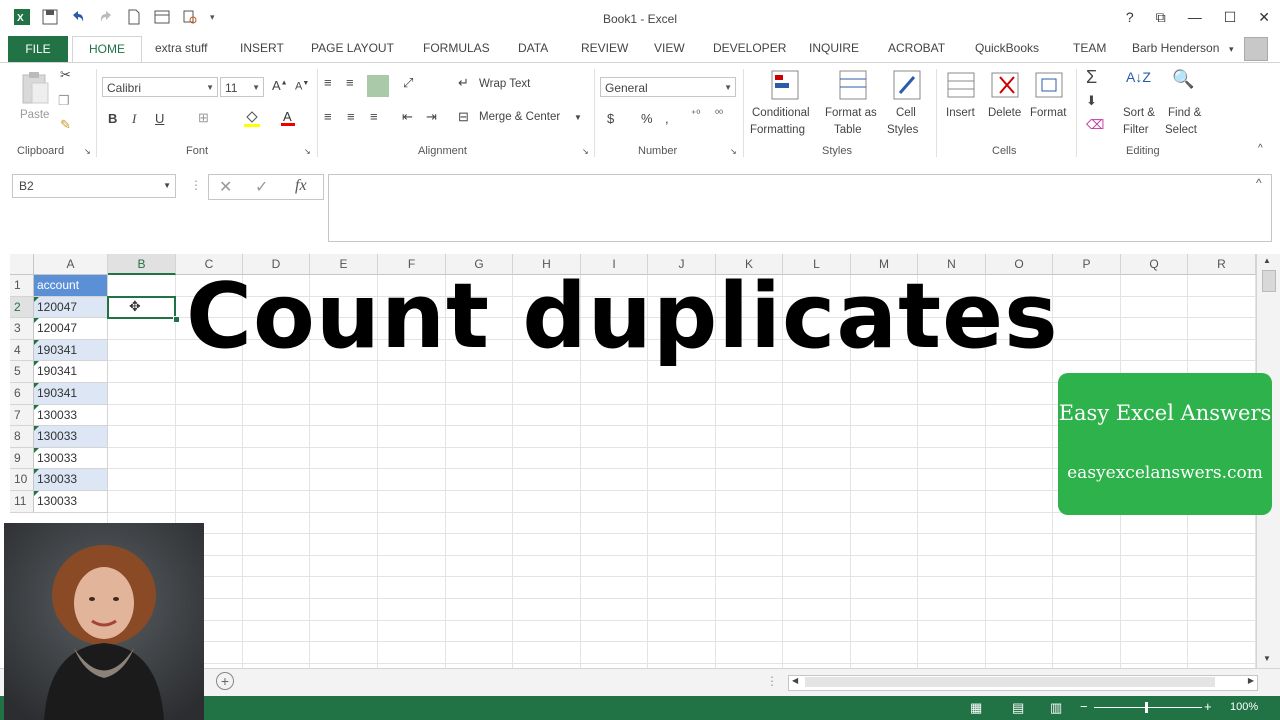  Describe the element at coordinates (463, 83) in the screenshot. I see `wrap-text-icon: ↵` at that location.